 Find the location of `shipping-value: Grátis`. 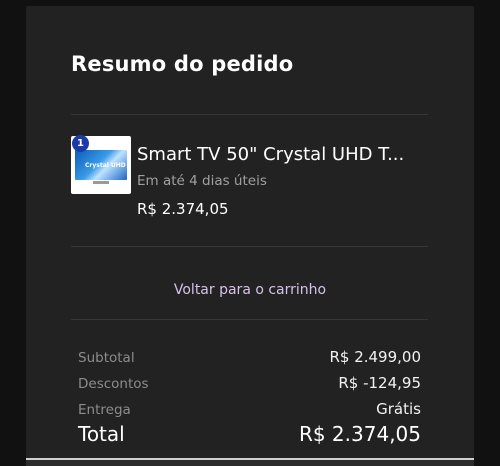

shipping-value: Grátis is located at coordinates (398, 409).